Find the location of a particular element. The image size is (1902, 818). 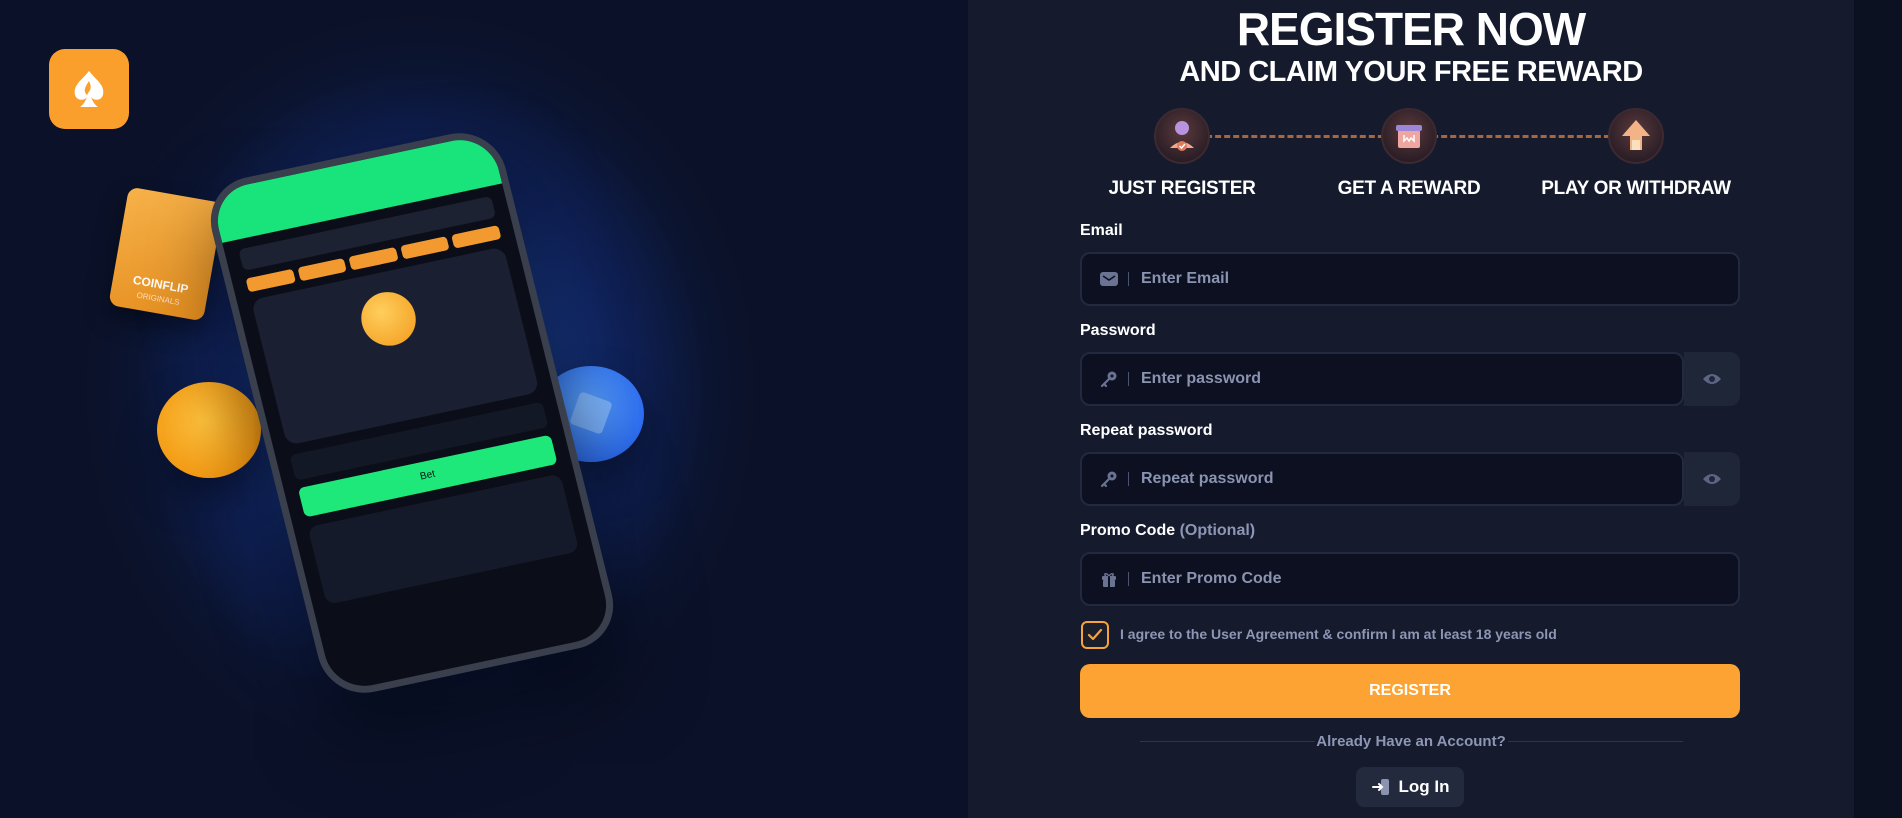

repeat-password-input is located at coordinates (1411, 479).